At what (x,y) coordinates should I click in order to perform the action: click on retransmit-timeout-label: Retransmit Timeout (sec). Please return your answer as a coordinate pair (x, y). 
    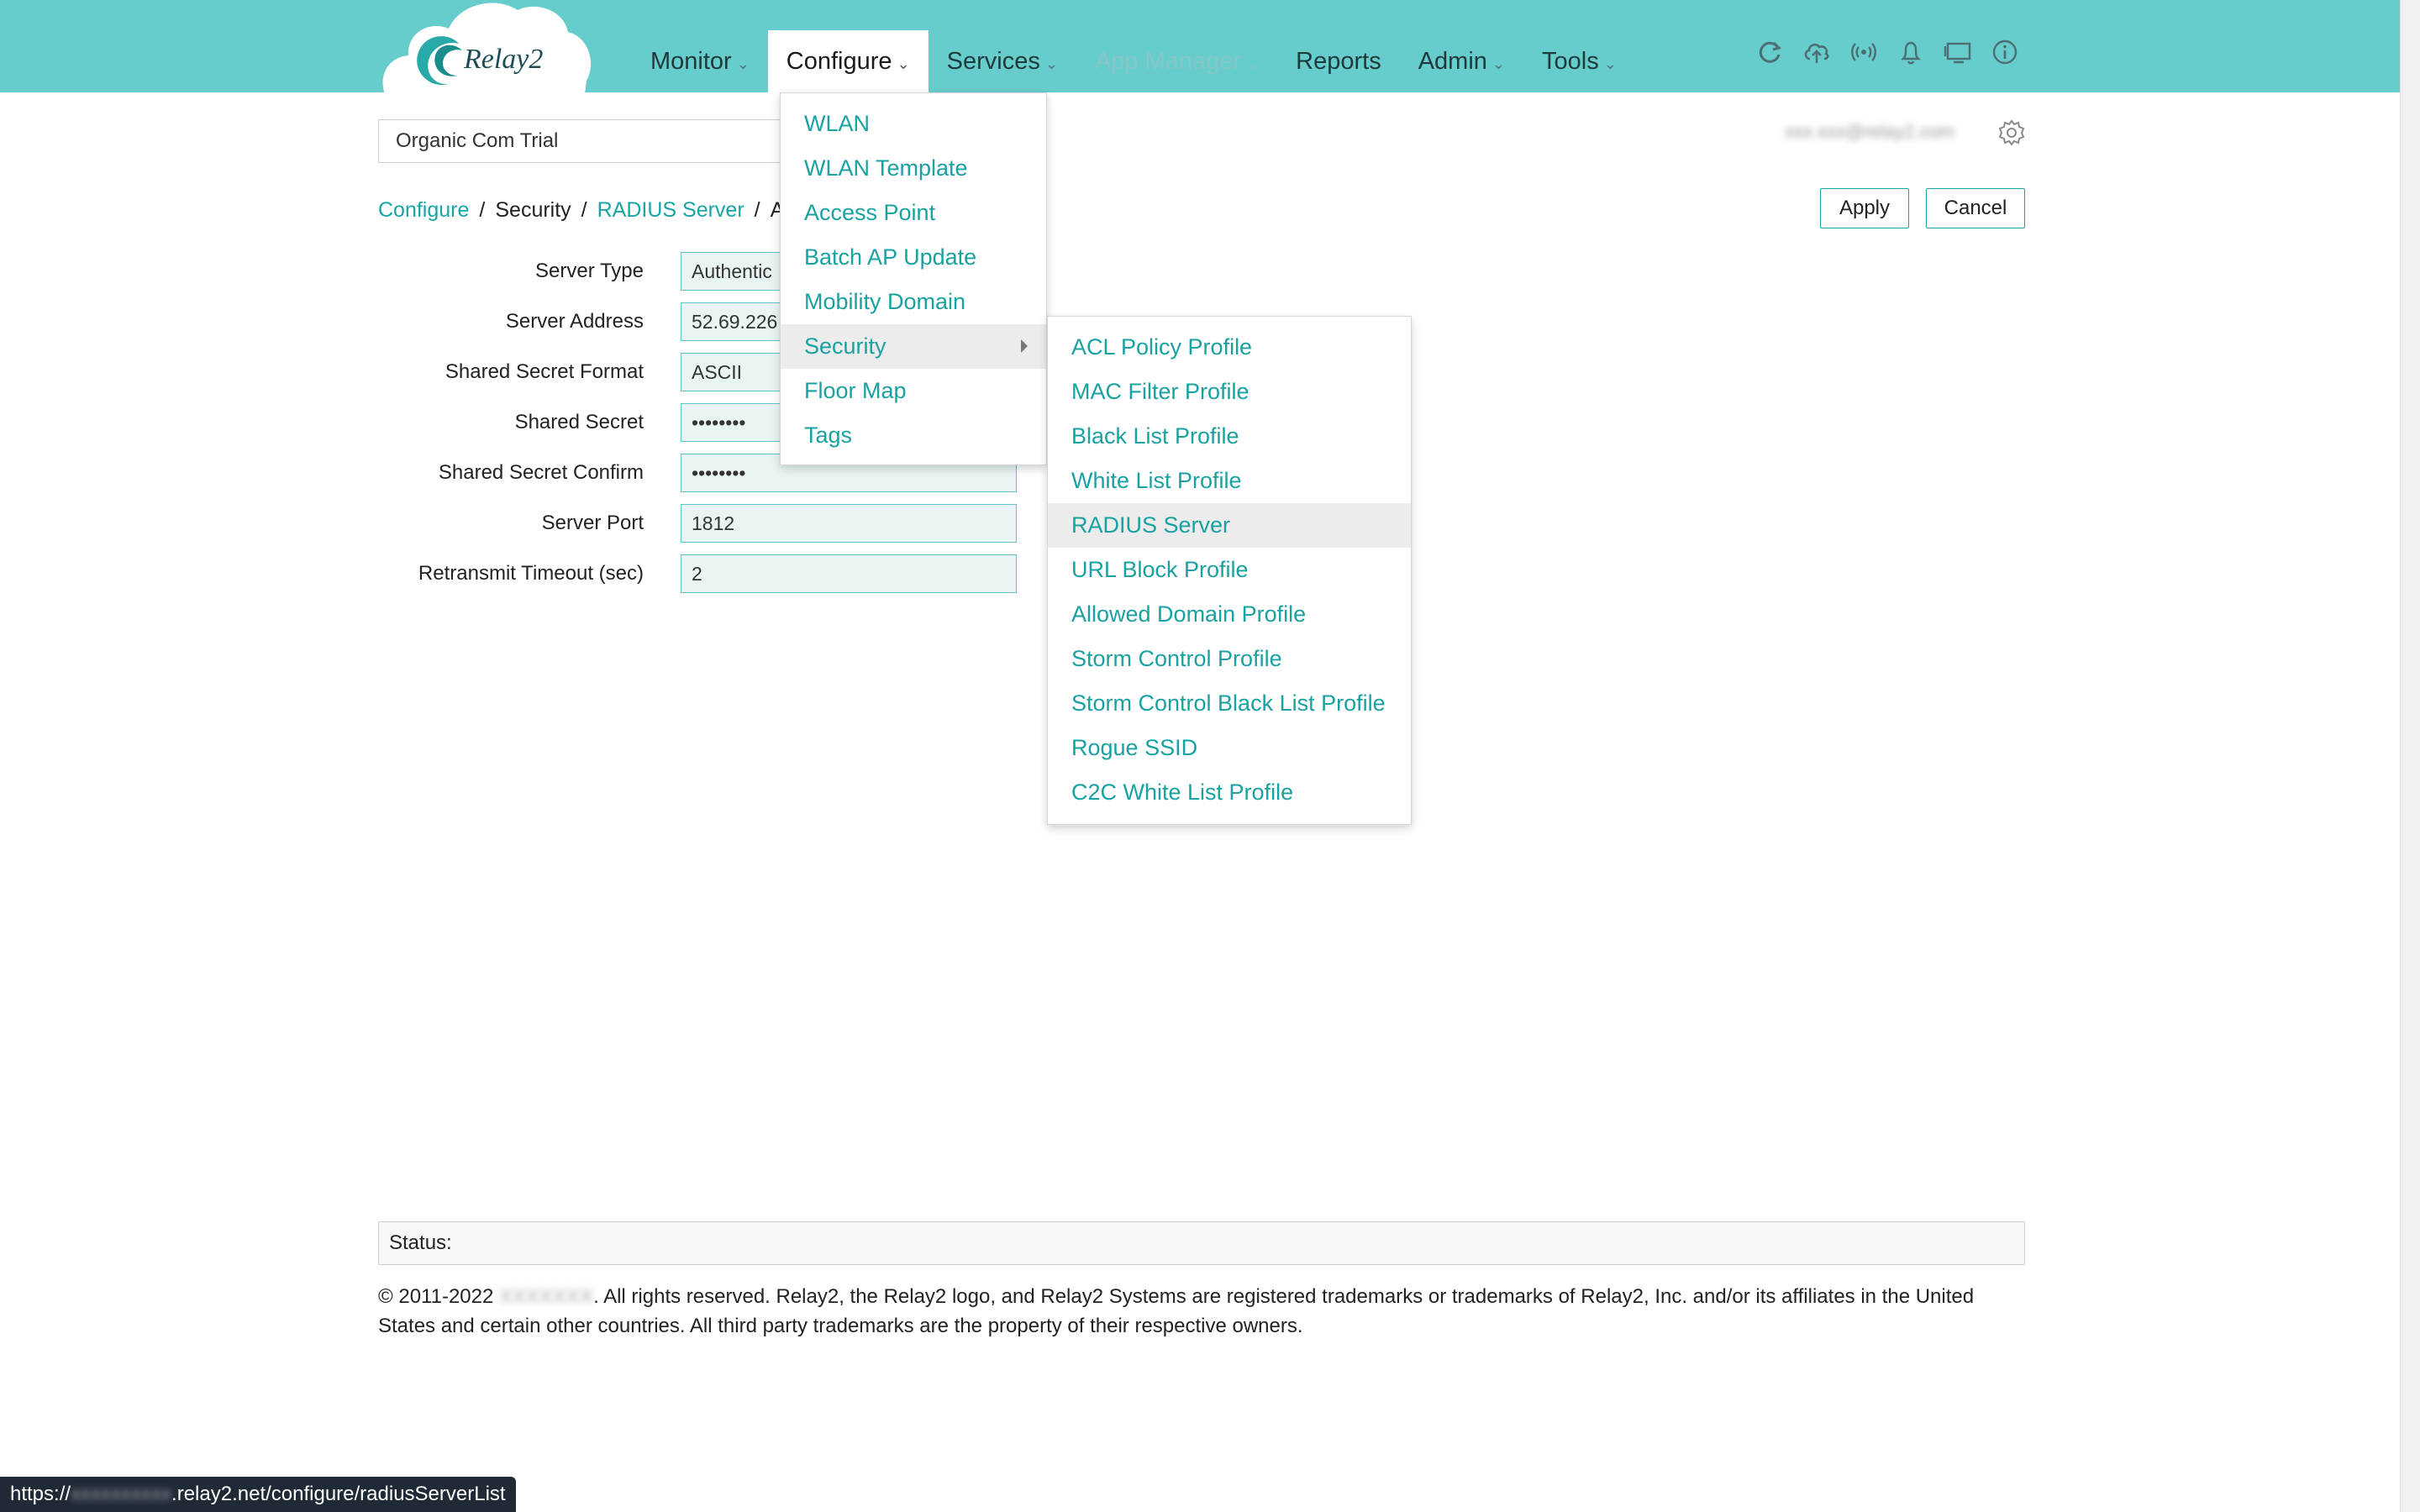
    Looking at the image, I should click on (531, 573).